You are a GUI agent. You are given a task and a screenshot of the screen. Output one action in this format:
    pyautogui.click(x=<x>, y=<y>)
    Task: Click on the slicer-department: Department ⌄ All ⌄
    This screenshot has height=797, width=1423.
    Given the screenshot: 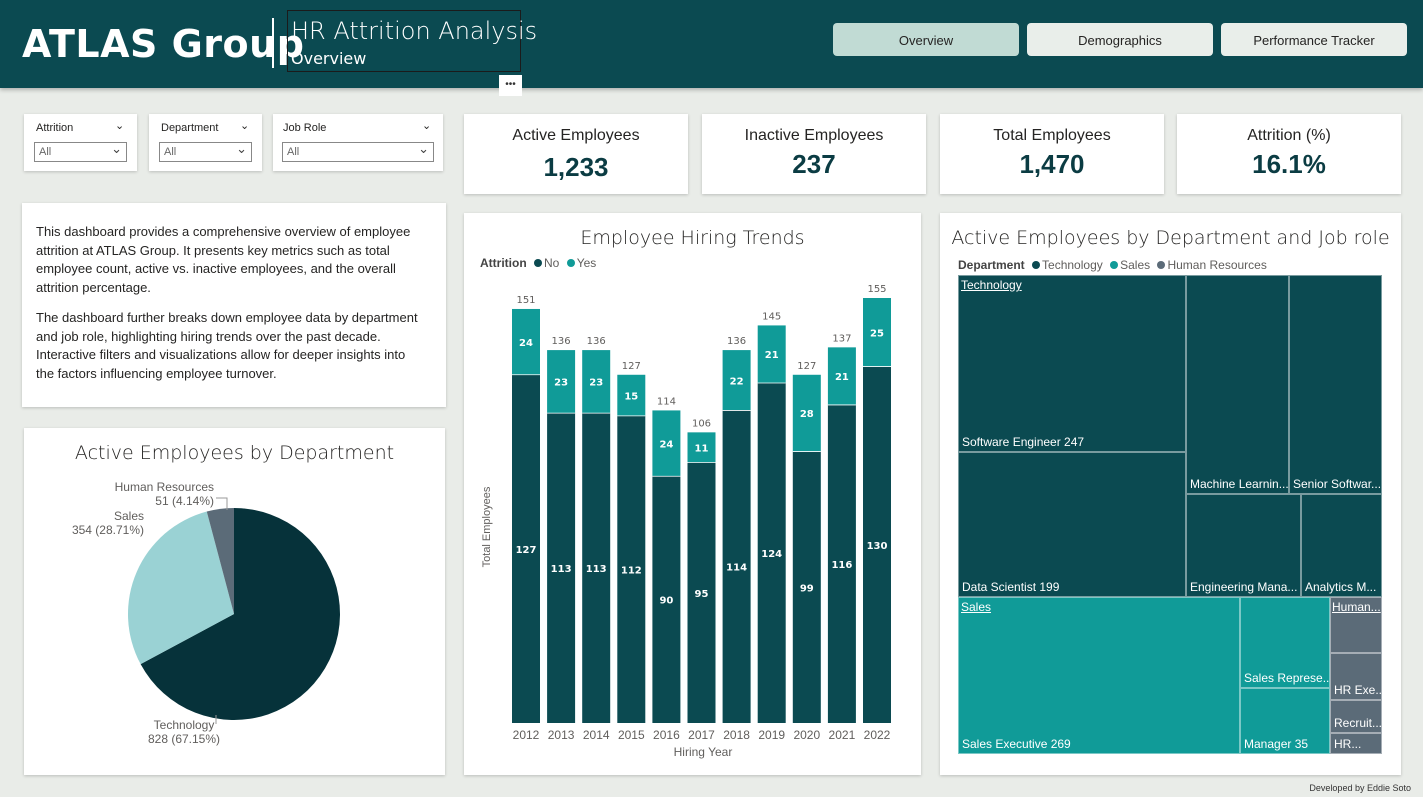 What is the action you would take?
    pyautogui.click(x=205, y=142)
    